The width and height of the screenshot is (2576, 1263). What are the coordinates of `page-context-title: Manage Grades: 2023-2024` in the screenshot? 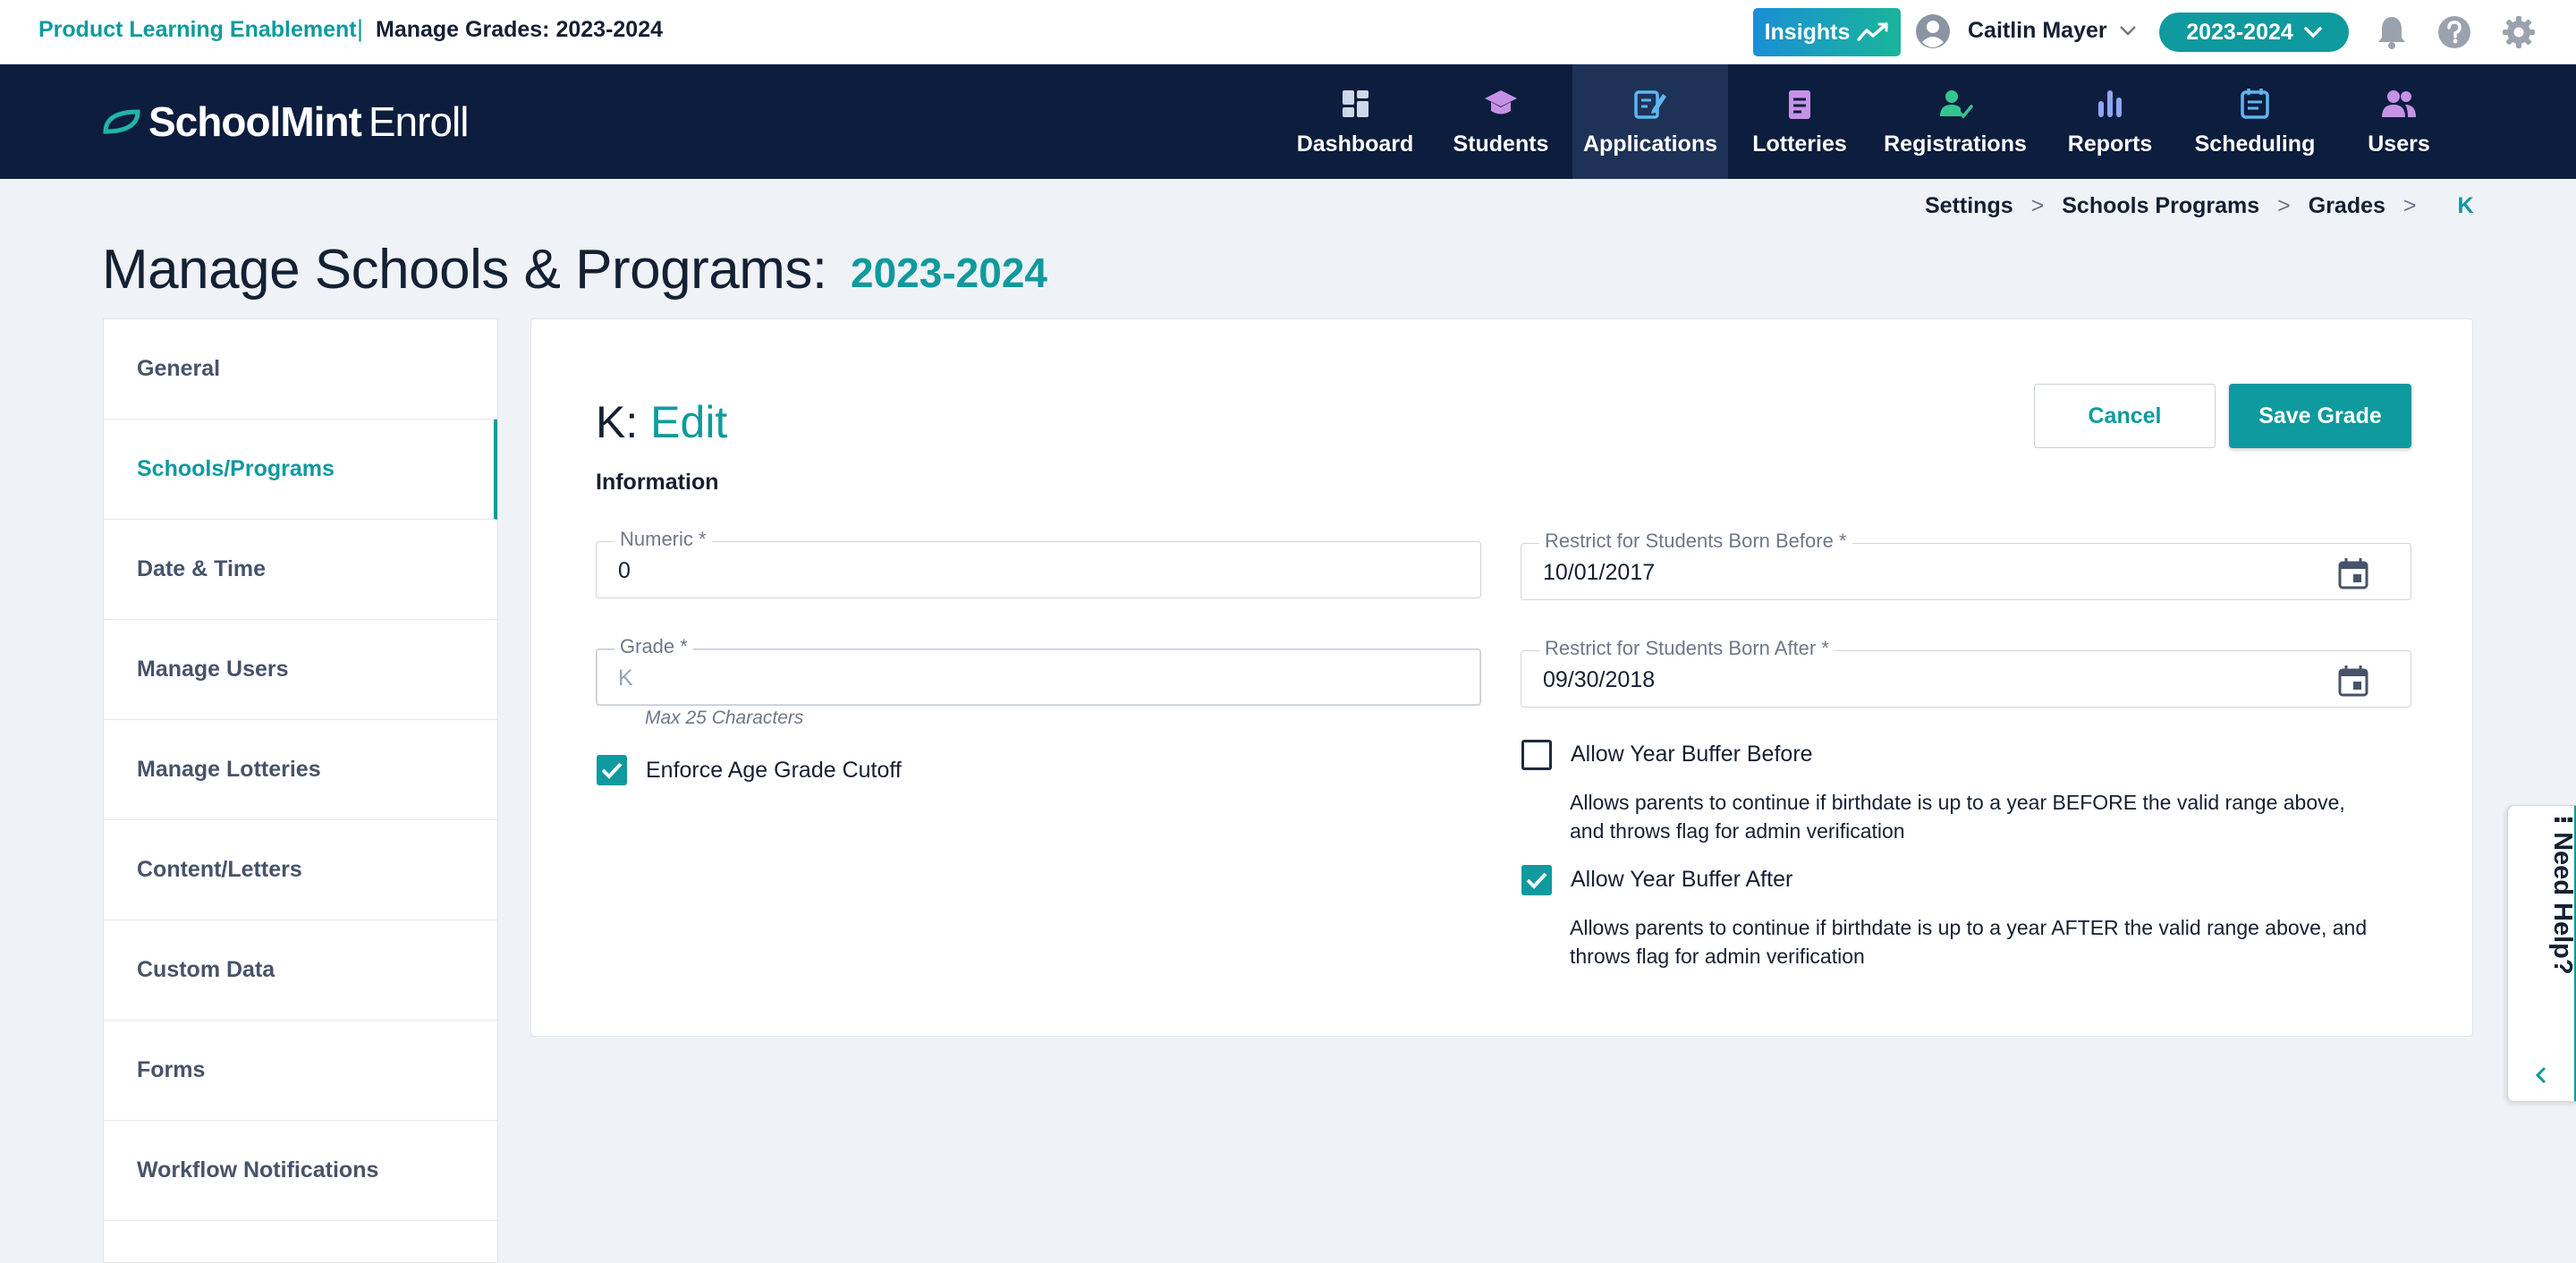 It's located at (520, 30).